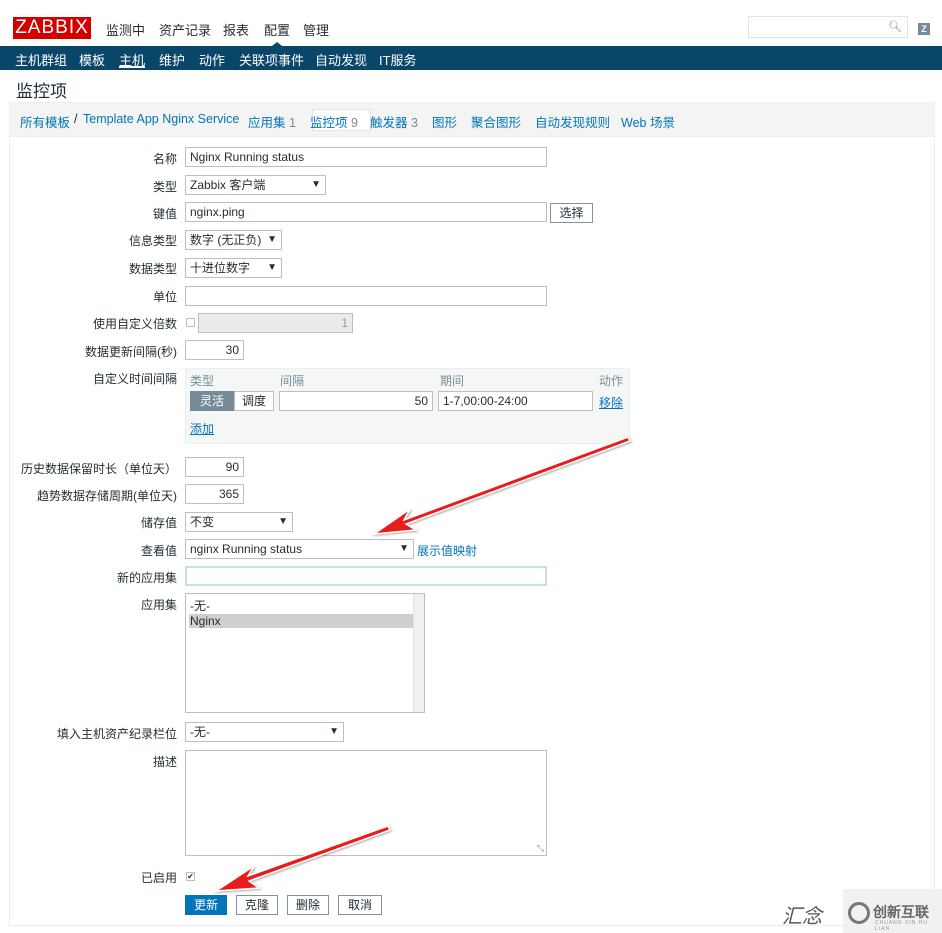  Describe the element at coordinates (264, 732) in the screenshot. I see `inventory-select: -无- ▼` at that location.